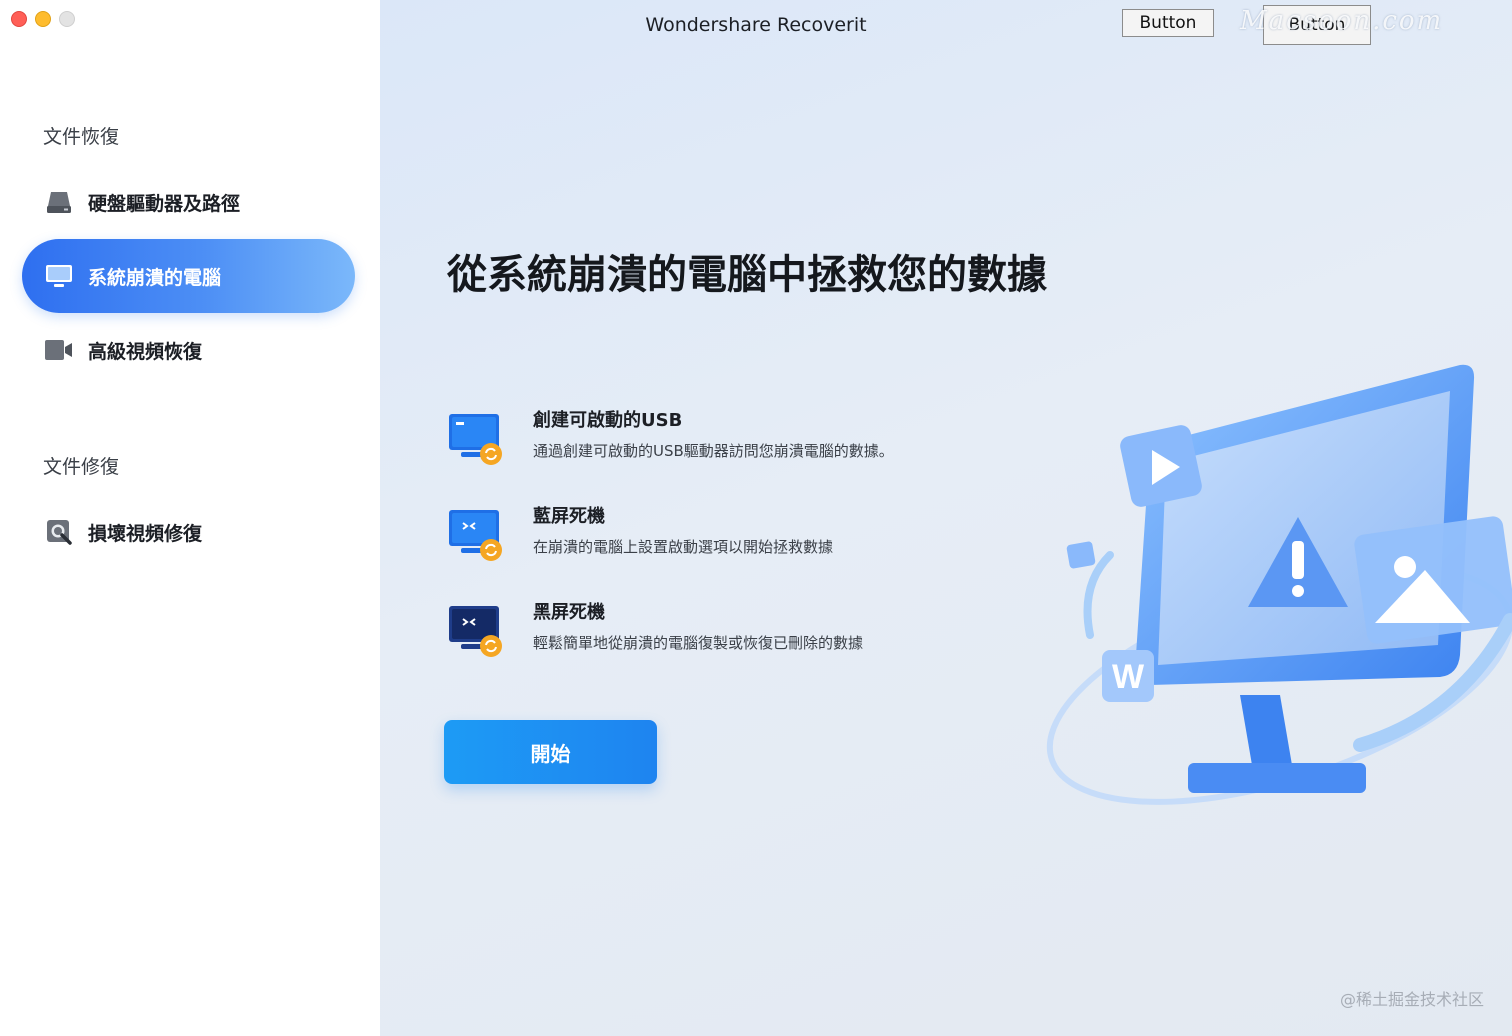  What do you see at coordinates (59, 276) in the screenshot?
I see `computer-icon` at bounding box center [59, 276].